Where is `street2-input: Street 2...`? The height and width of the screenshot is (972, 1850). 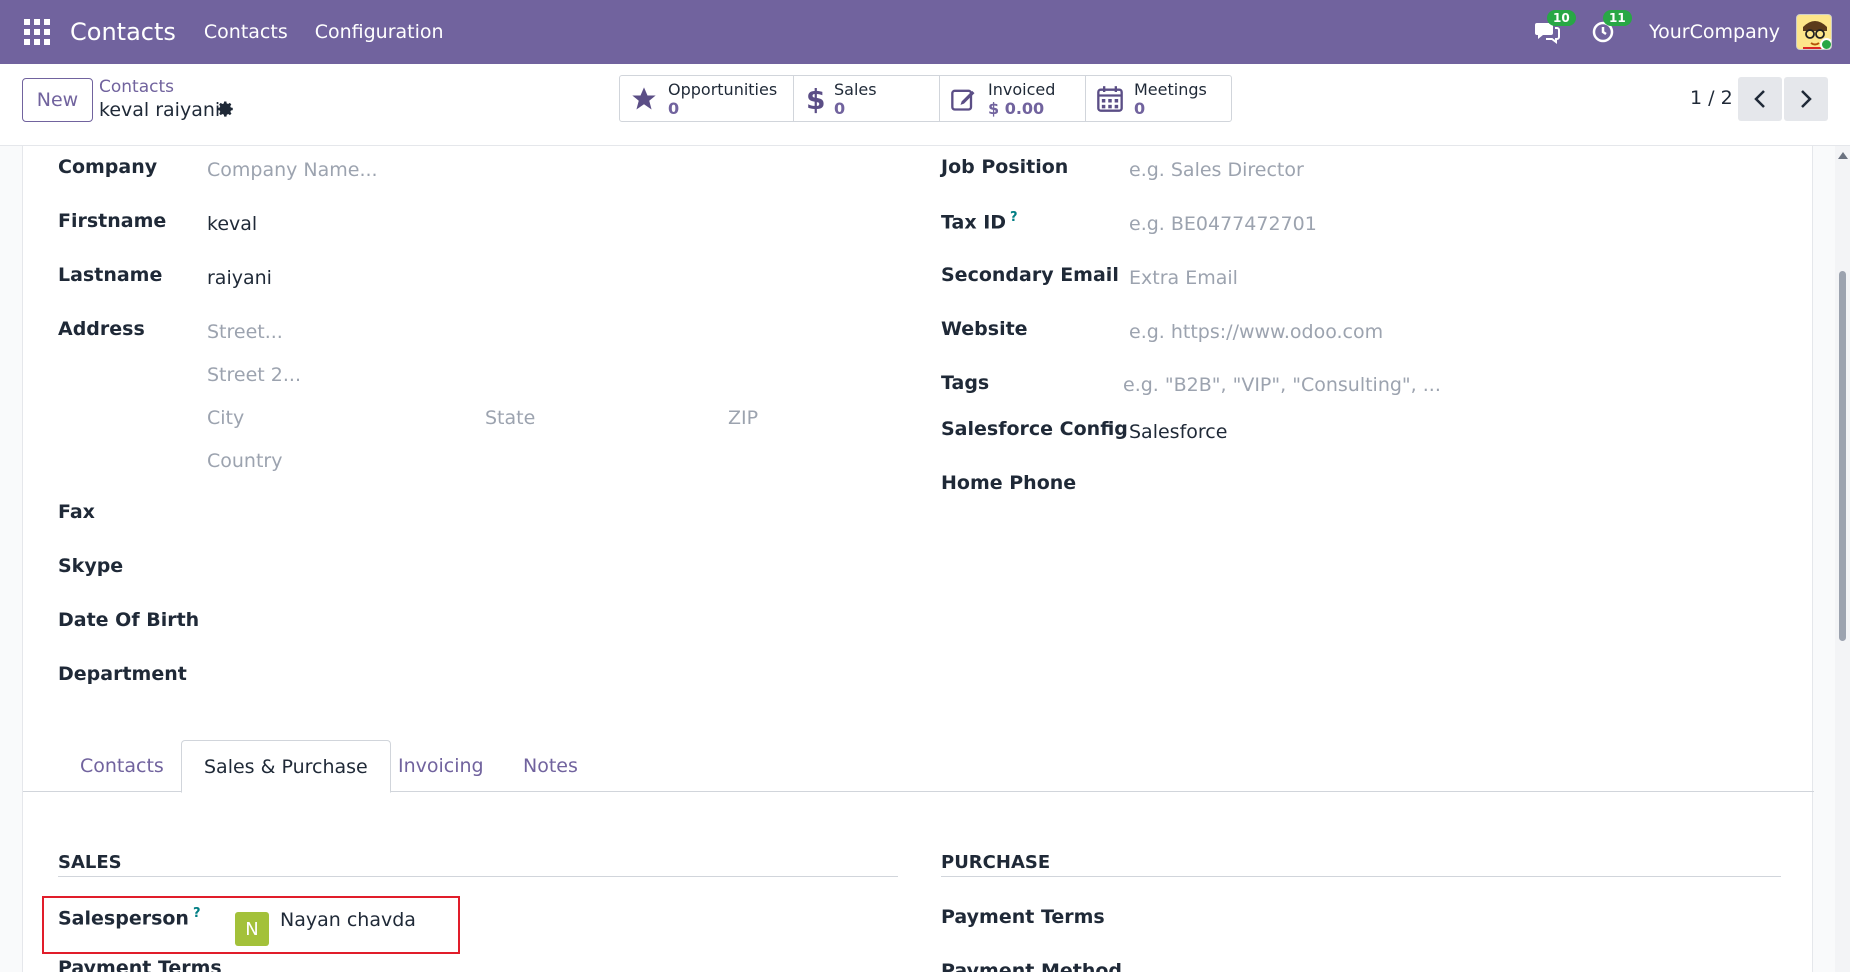
street2-input: Street 2... is located at coordinates (254, 375).